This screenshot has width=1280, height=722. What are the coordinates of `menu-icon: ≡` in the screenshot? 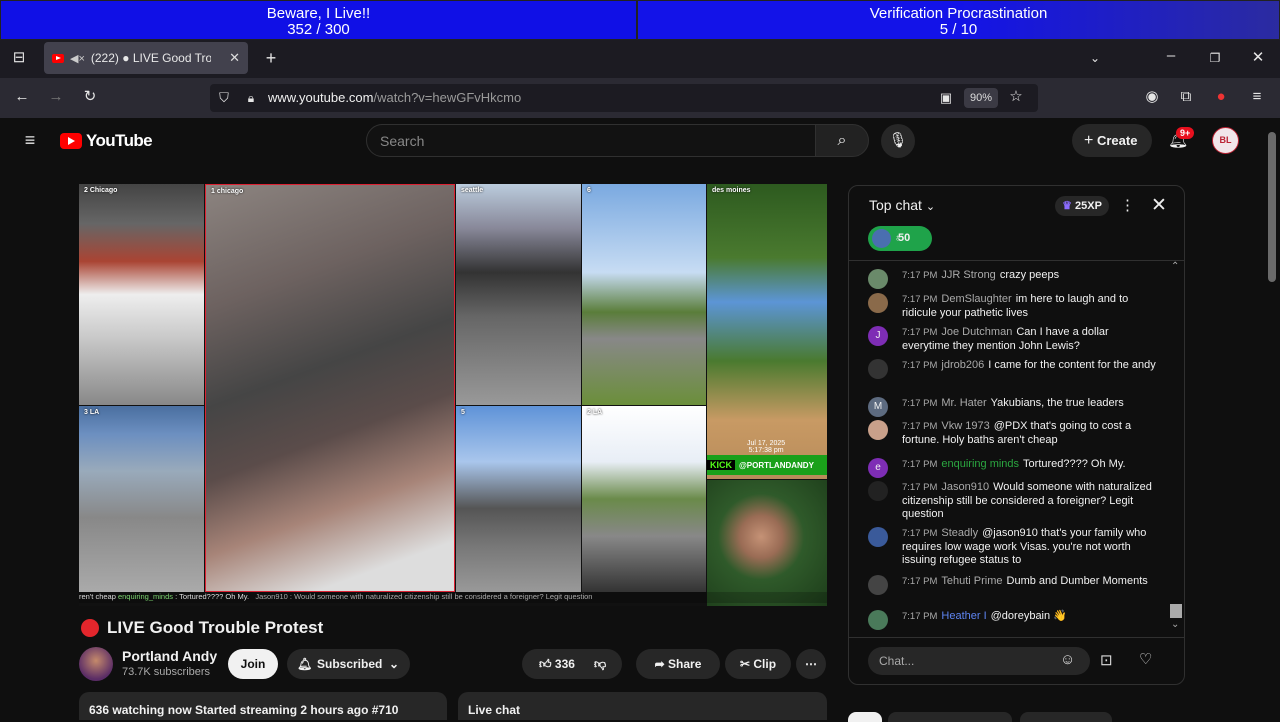 It's located at (1257, 97).